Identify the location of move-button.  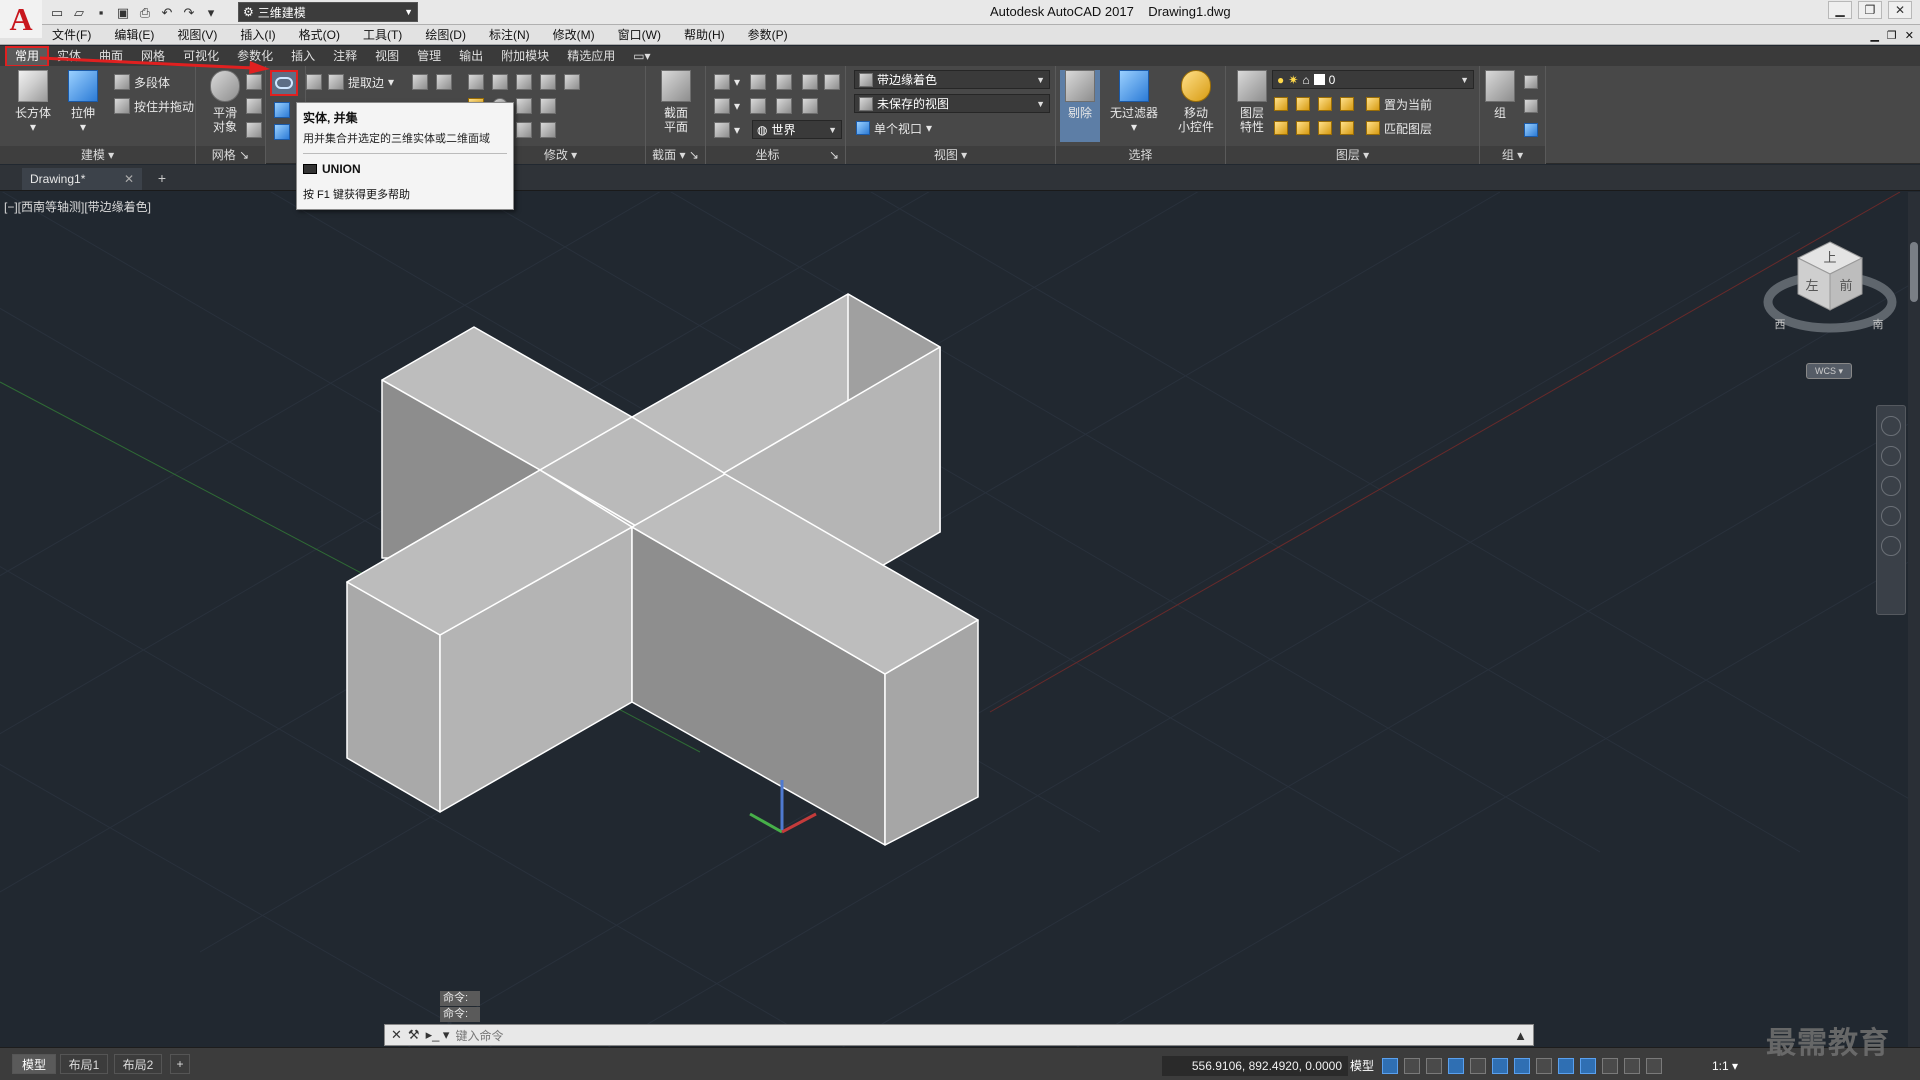
(524, 82).